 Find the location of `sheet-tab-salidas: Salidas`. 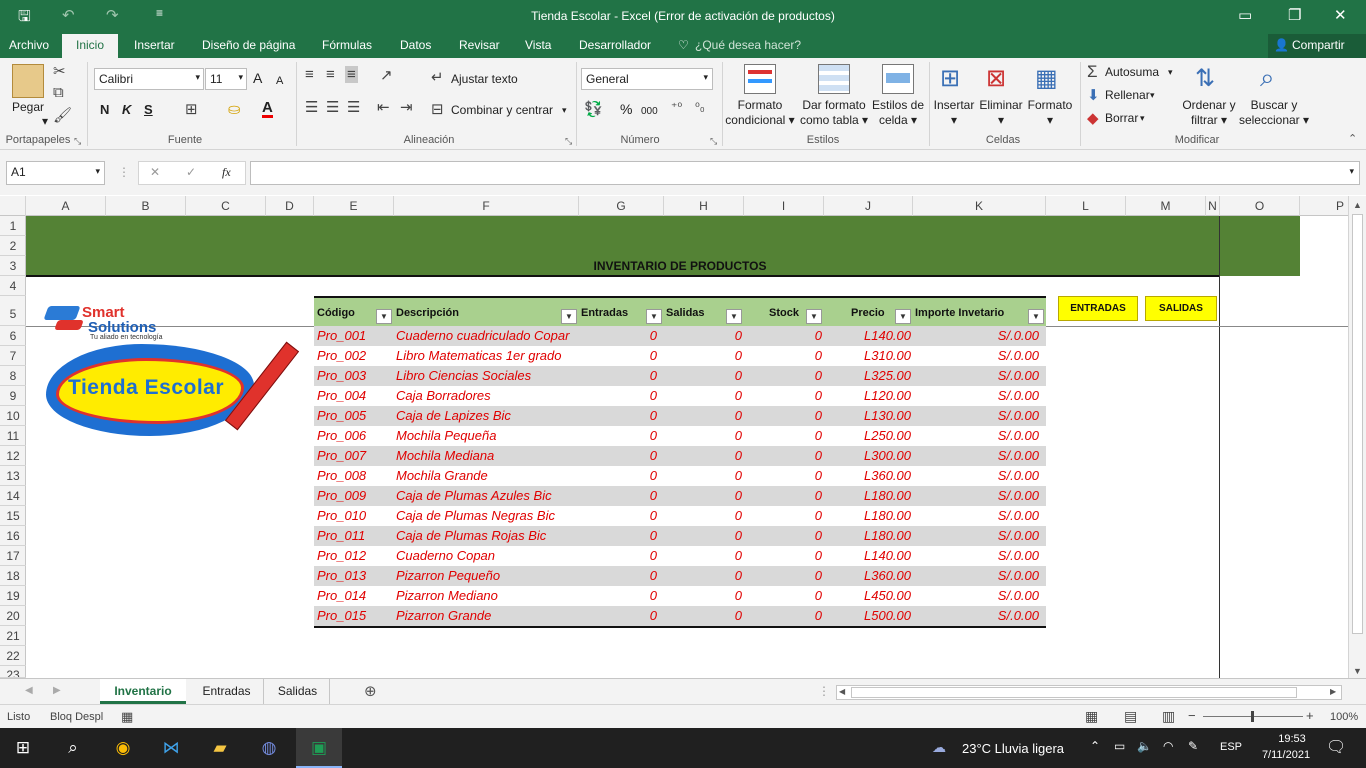

sheet-tab-salidas: Salidas is located at coordinates (298, 691).